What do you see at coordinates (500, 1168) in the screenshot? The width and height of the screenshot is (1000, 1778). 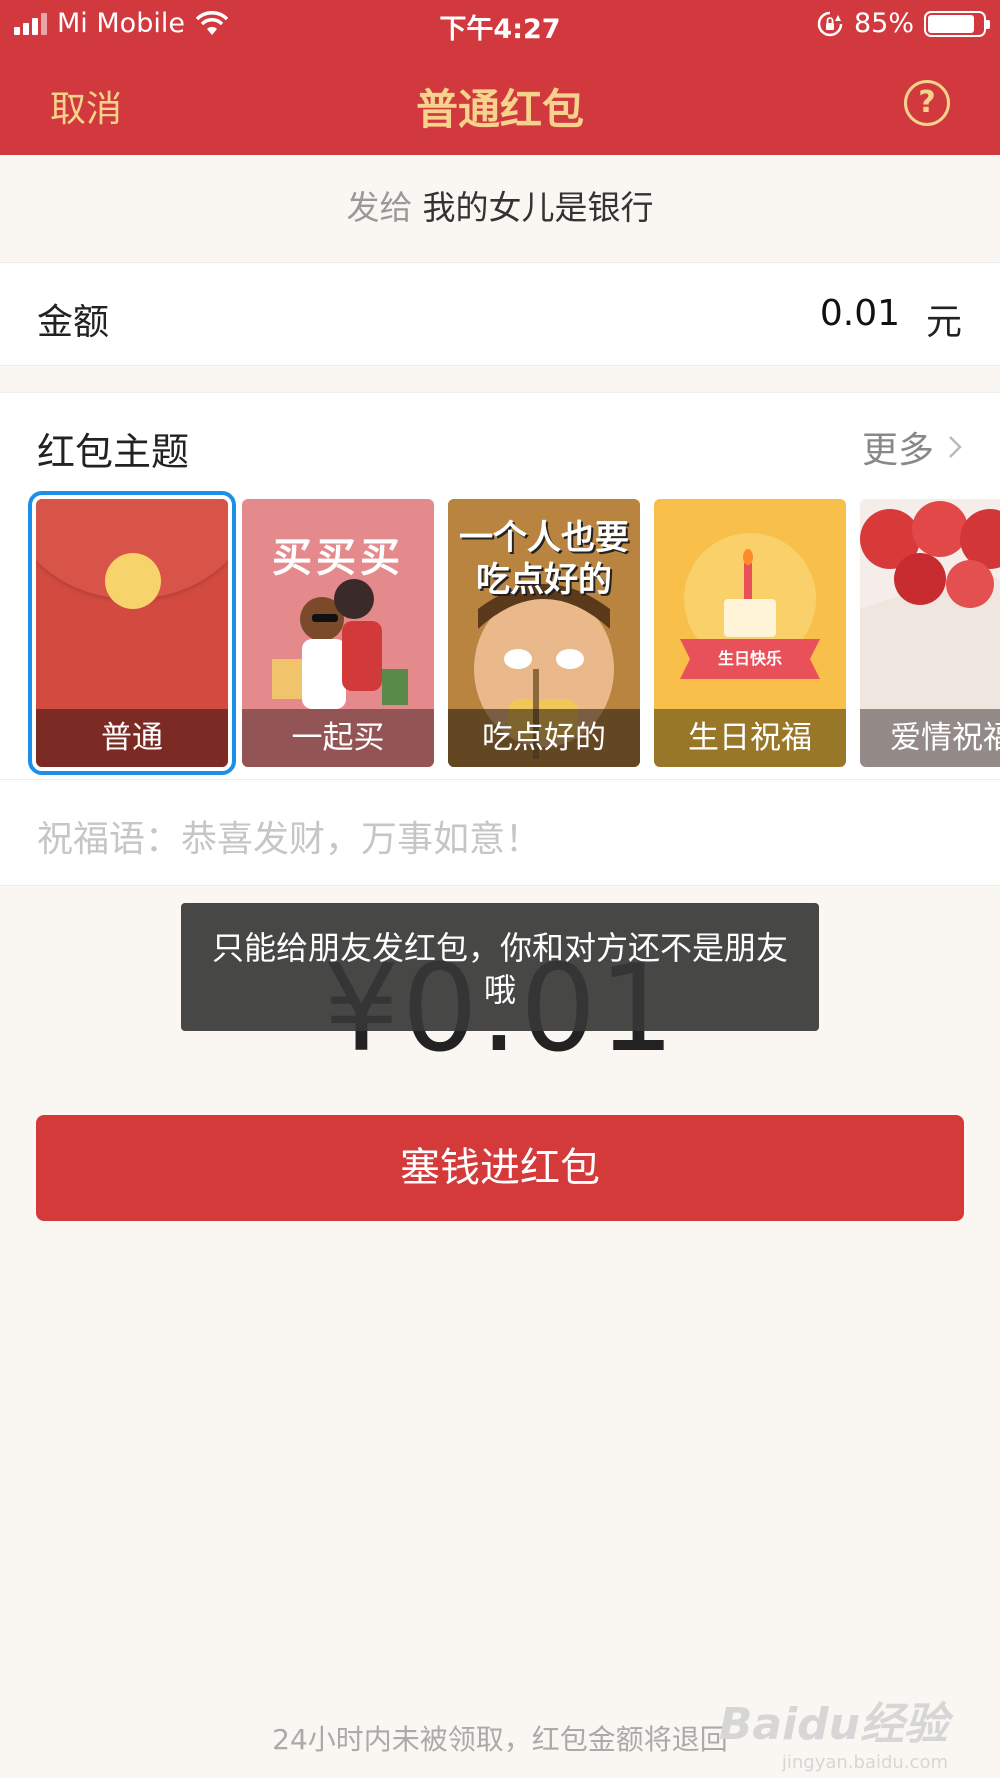 I see `send-red-packet-button: 塞钱进红包` at bounding box center [500, 1168].